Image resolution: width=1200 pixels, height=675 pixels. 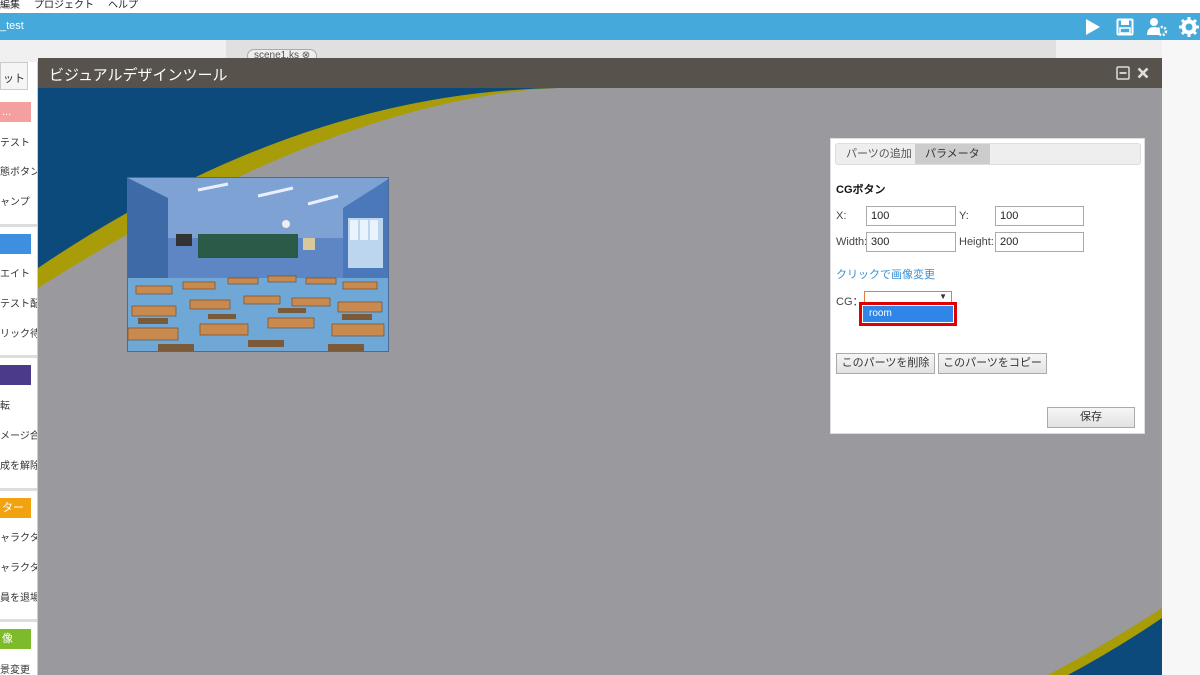 I want to click on sidebar-item-transition: 転, so click(x=5, y=404).